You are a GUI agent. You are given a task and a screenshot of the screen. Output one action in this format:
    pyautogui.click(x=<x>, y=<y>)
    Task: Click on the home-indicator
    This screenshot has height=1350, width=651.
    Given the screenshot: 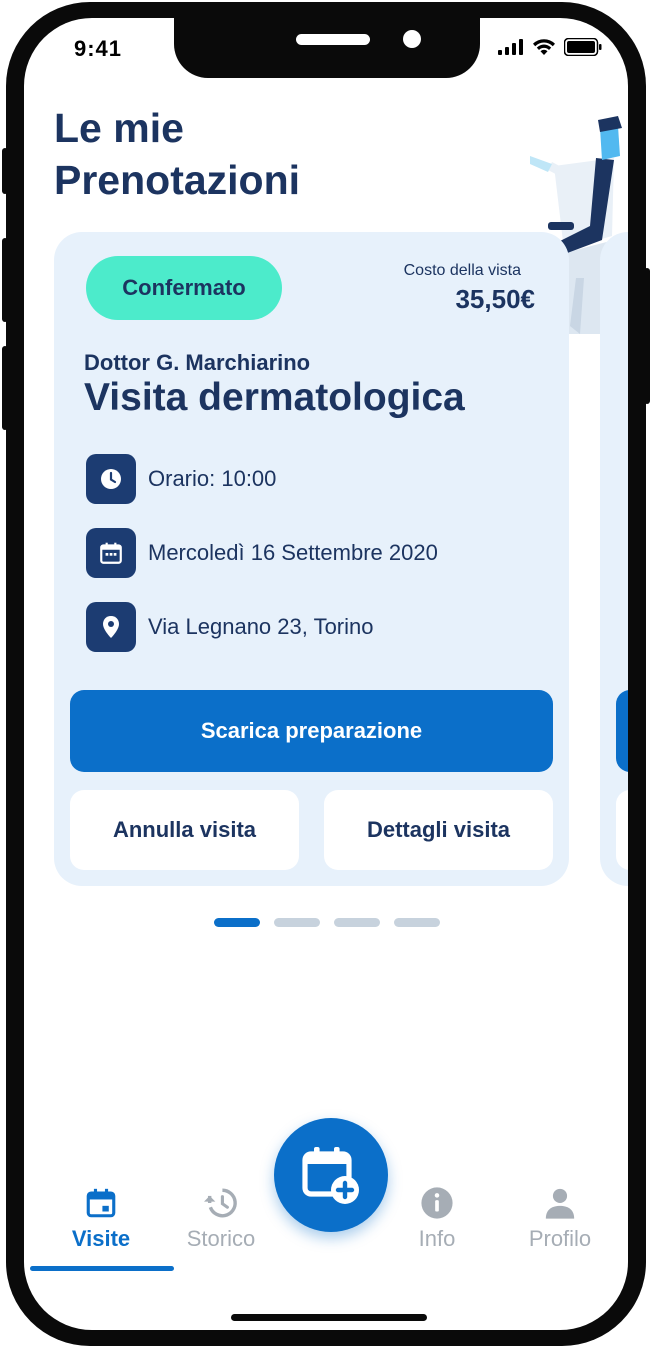 What is the action you would take?
    pyautogui.click(x=329, y=1317)
    